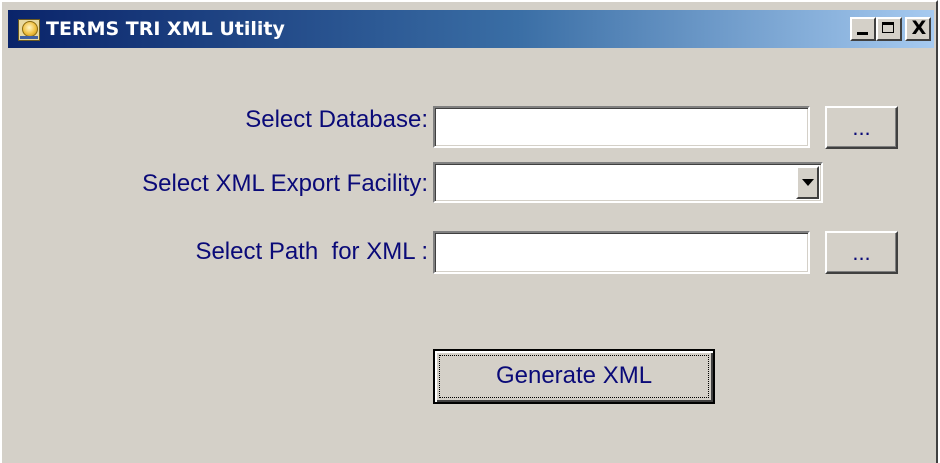 The height and width of the screenshot is (463, 940). Describe the element at coordinates (471, 29) in the screenshot. I see `title-bar: TERMS TRI XML Utility X` at that location.